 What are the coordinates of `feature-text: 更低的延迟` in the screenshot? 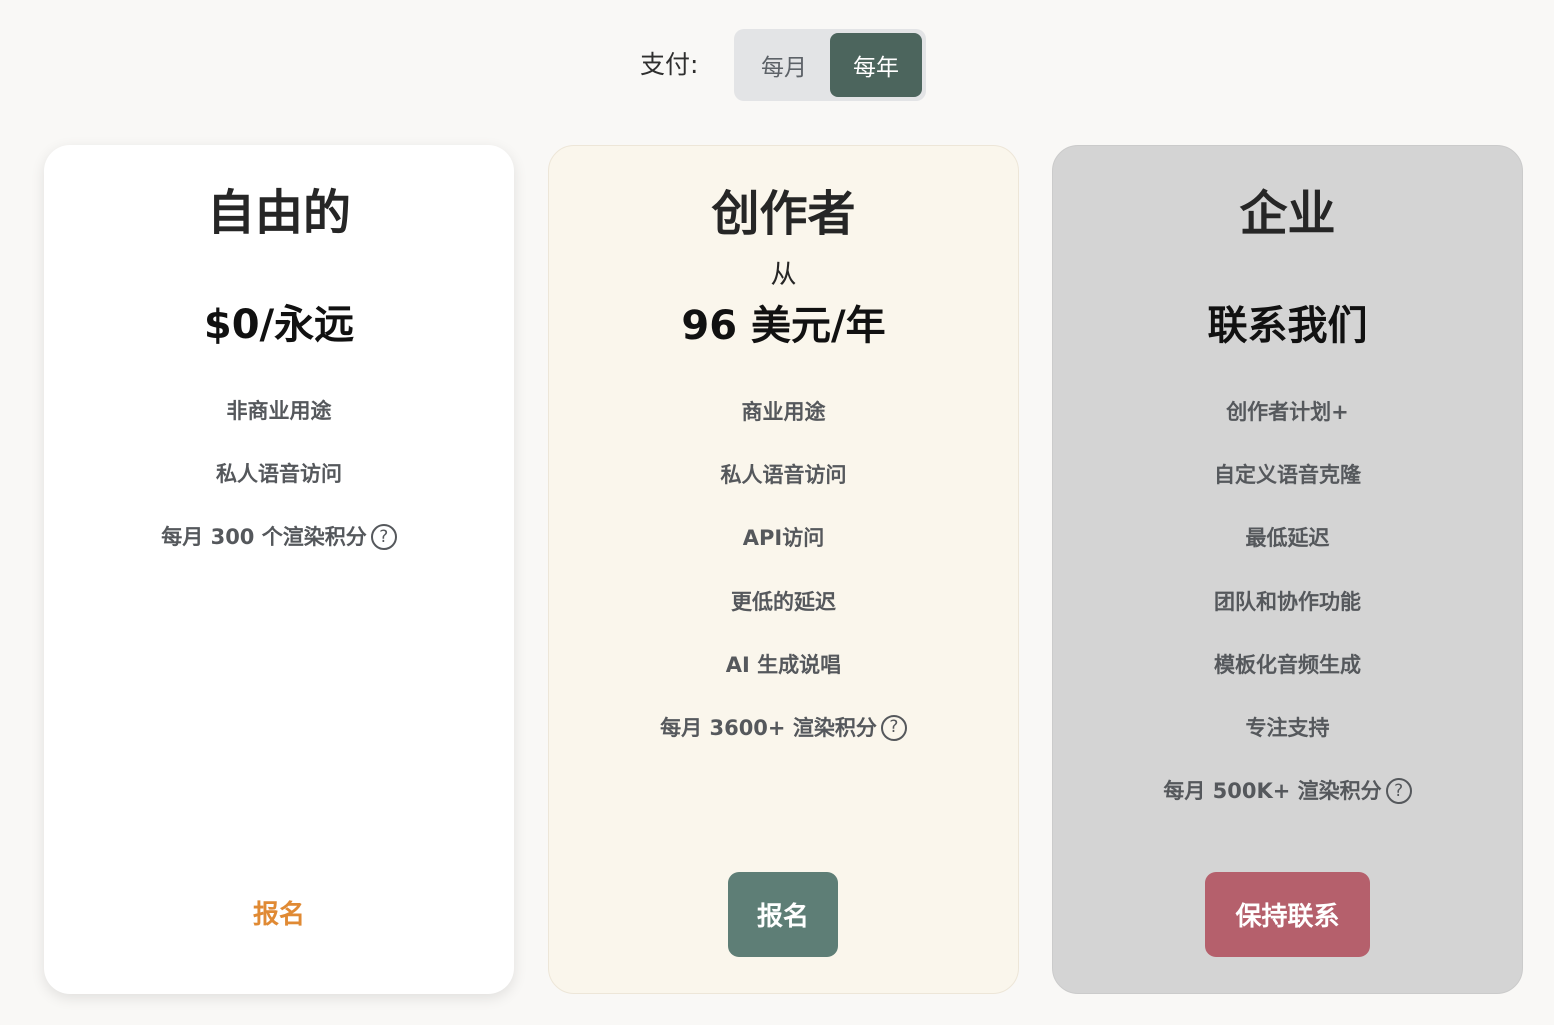 It's located at (783, 601).